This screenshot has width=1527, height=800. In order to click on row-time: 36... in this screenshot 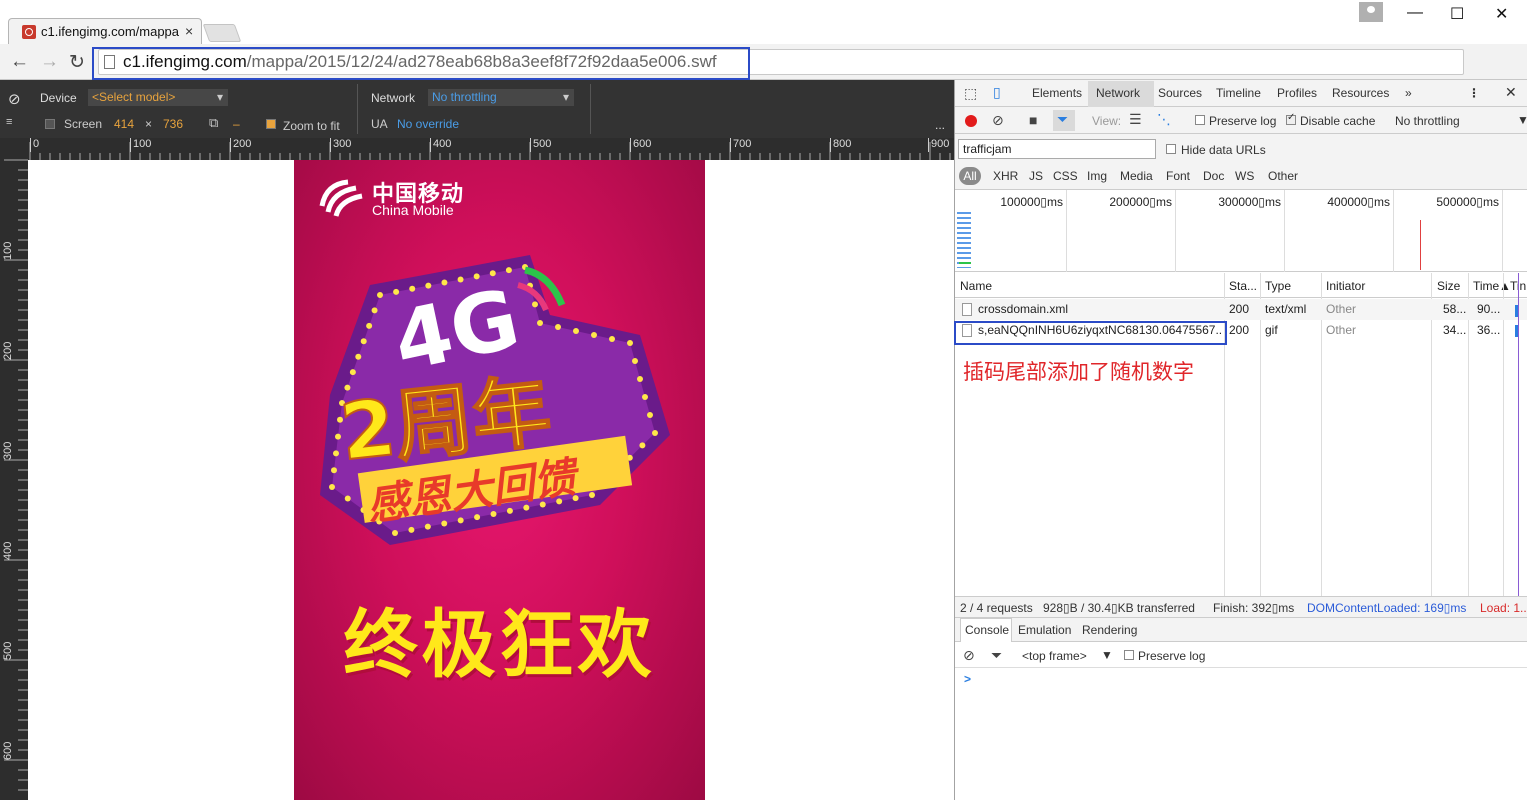, I will do `click(1489, 330)`.